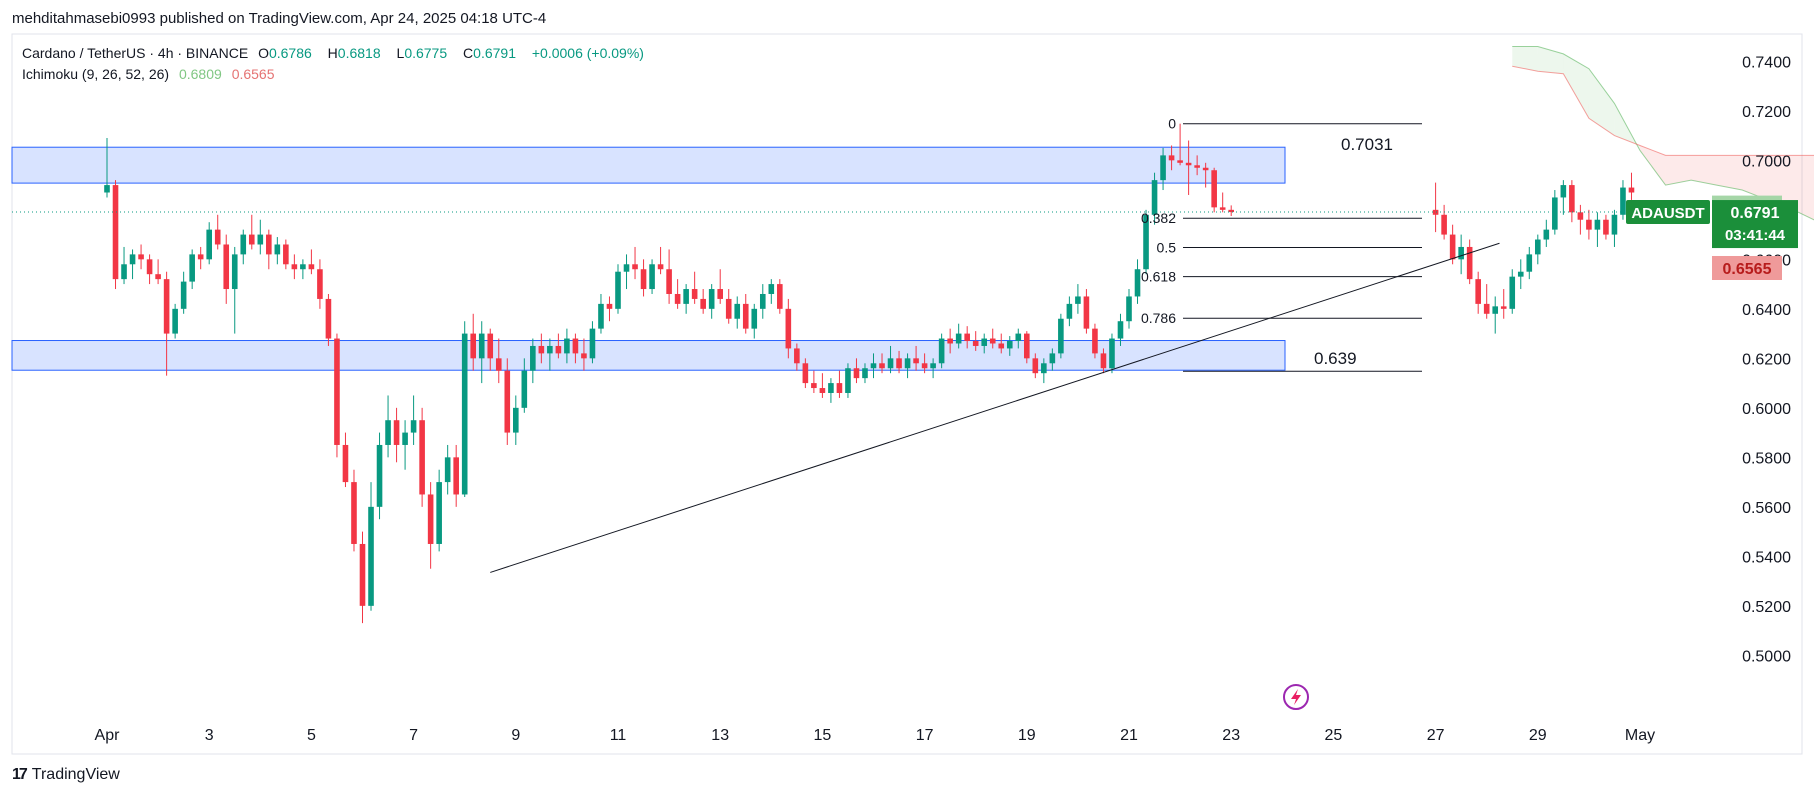  Describe the element at coordinates (66, 775) in the screenshot. I see `tradingview-branding: 17 TradingView` at that location.